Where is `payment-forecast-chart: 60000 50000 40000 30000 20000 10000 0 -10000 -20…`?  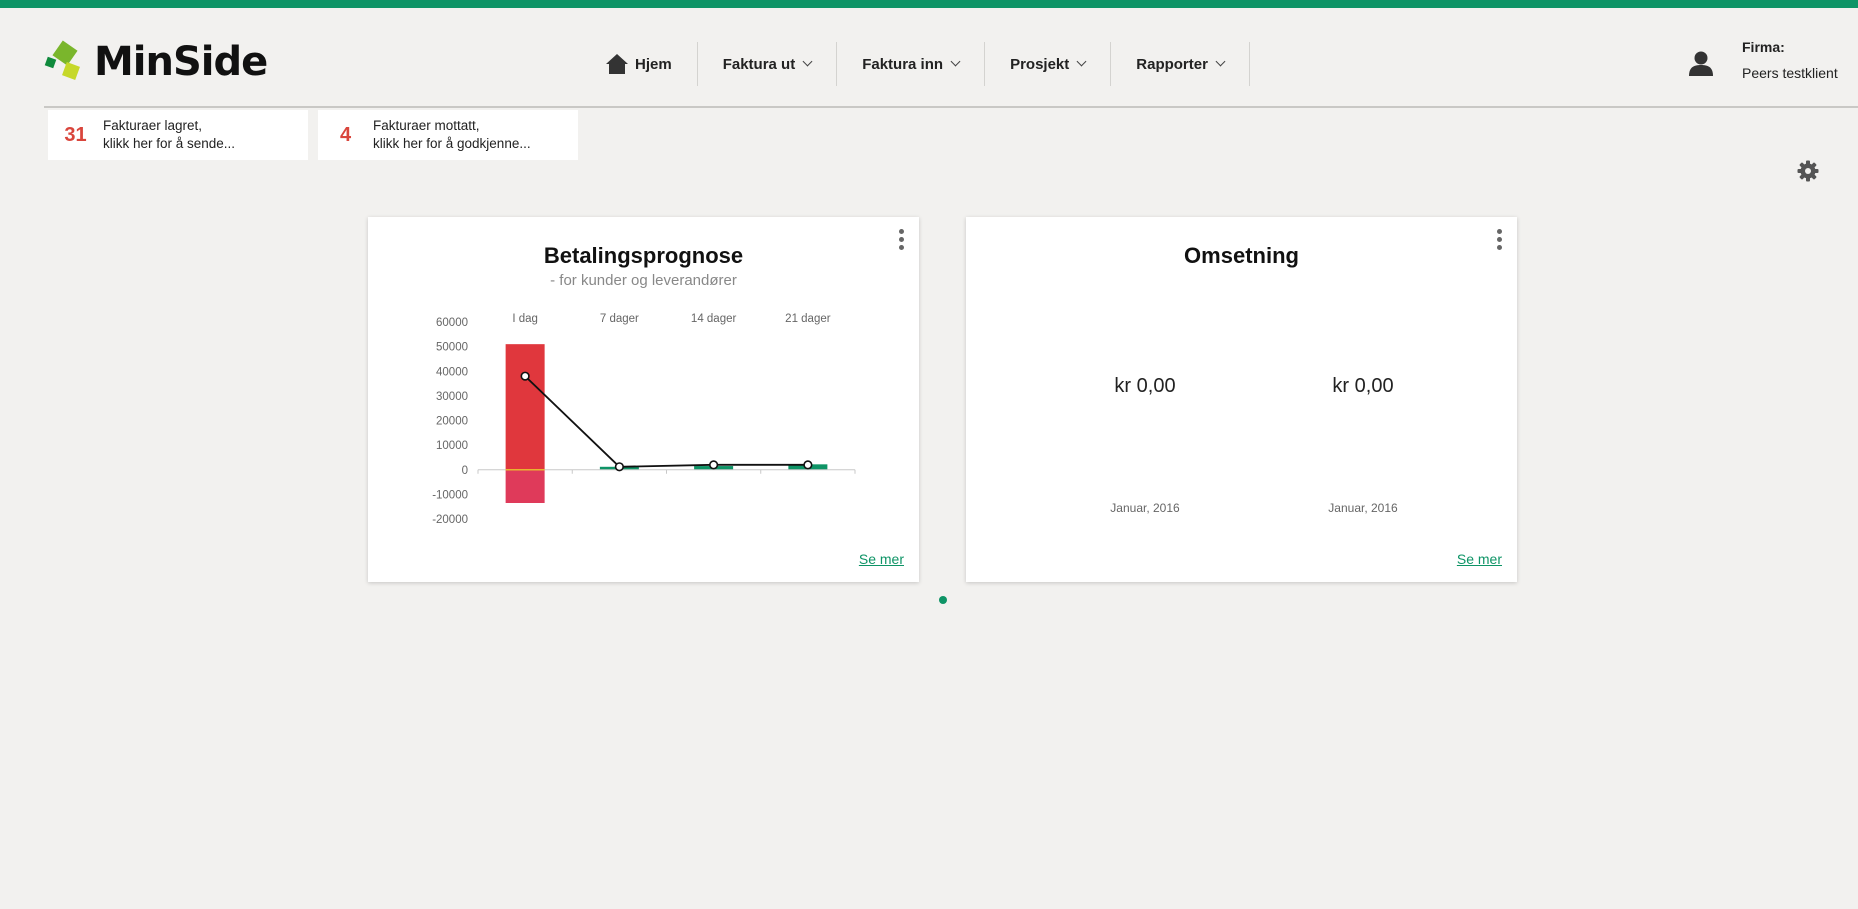
payment-forecast-chart: 60000 50000 40000 30000 20000 10000 0 -10000 -20… is located at coordinates (644, 419).